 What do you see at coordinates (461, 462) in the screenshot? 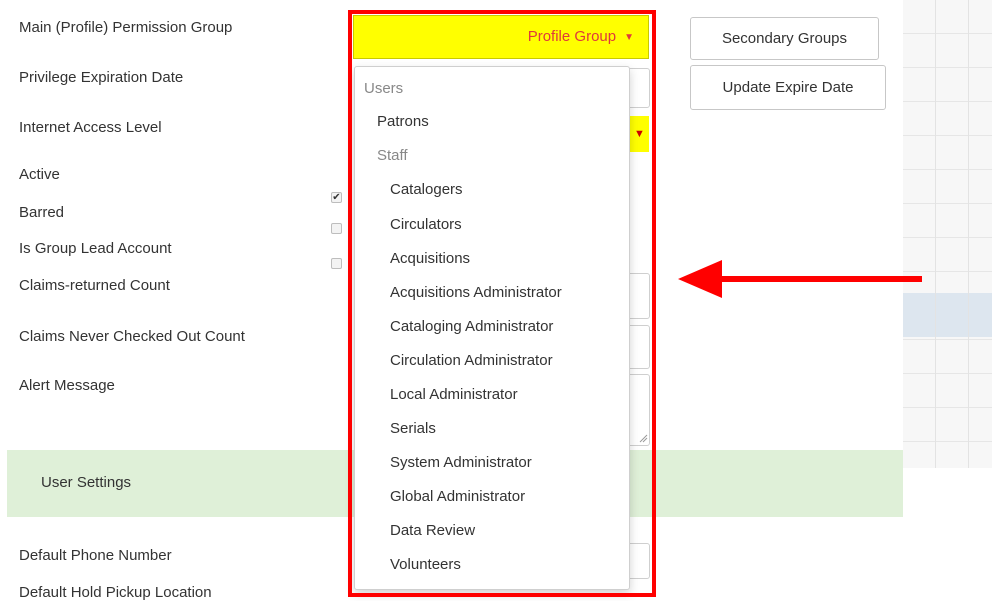
I see `menu-item-system-administrator: System Administrator` at bounding box center [461, 462].